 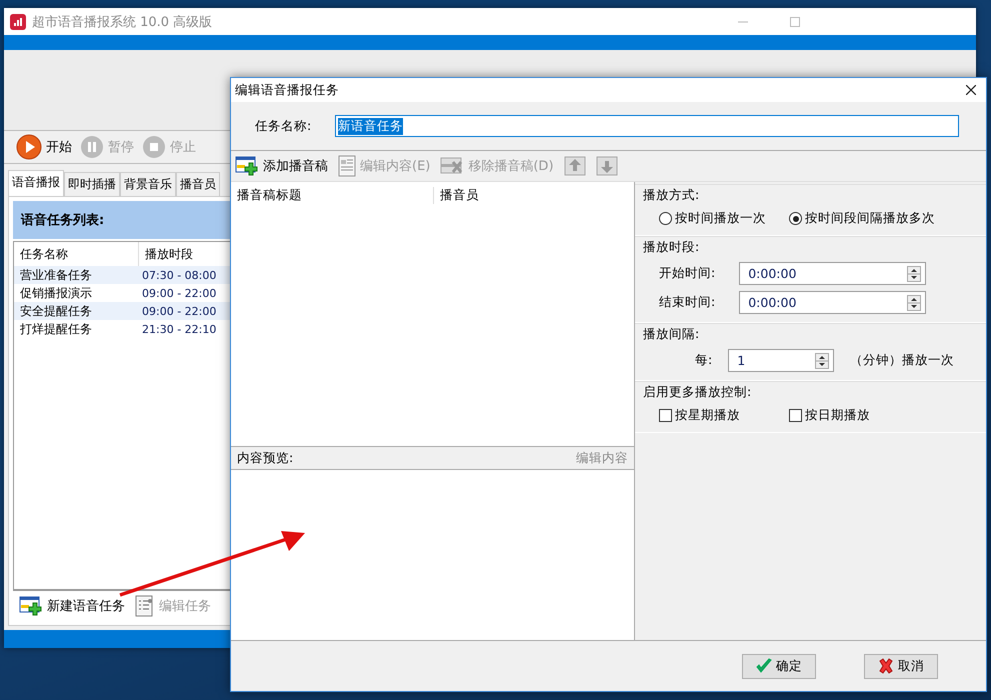 What do you see at coordinates (575, 166) in the screenshot?
I see `move-up-icon` at bounding box center [575, 166].